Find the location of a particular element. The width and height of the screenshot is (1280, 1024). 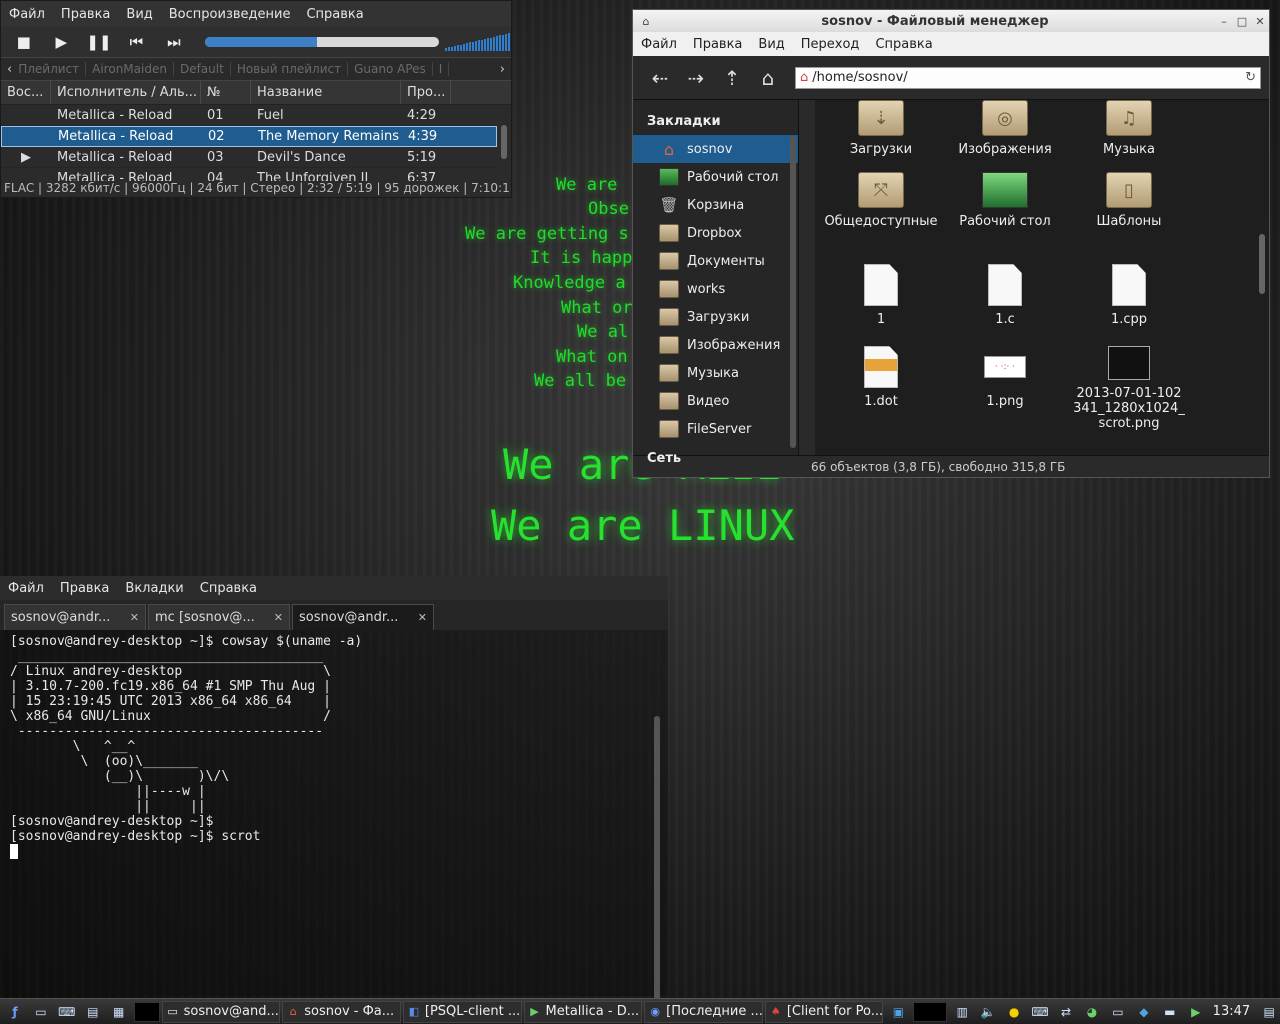

file-item: 1.dot is located at coordinates (881, 377).